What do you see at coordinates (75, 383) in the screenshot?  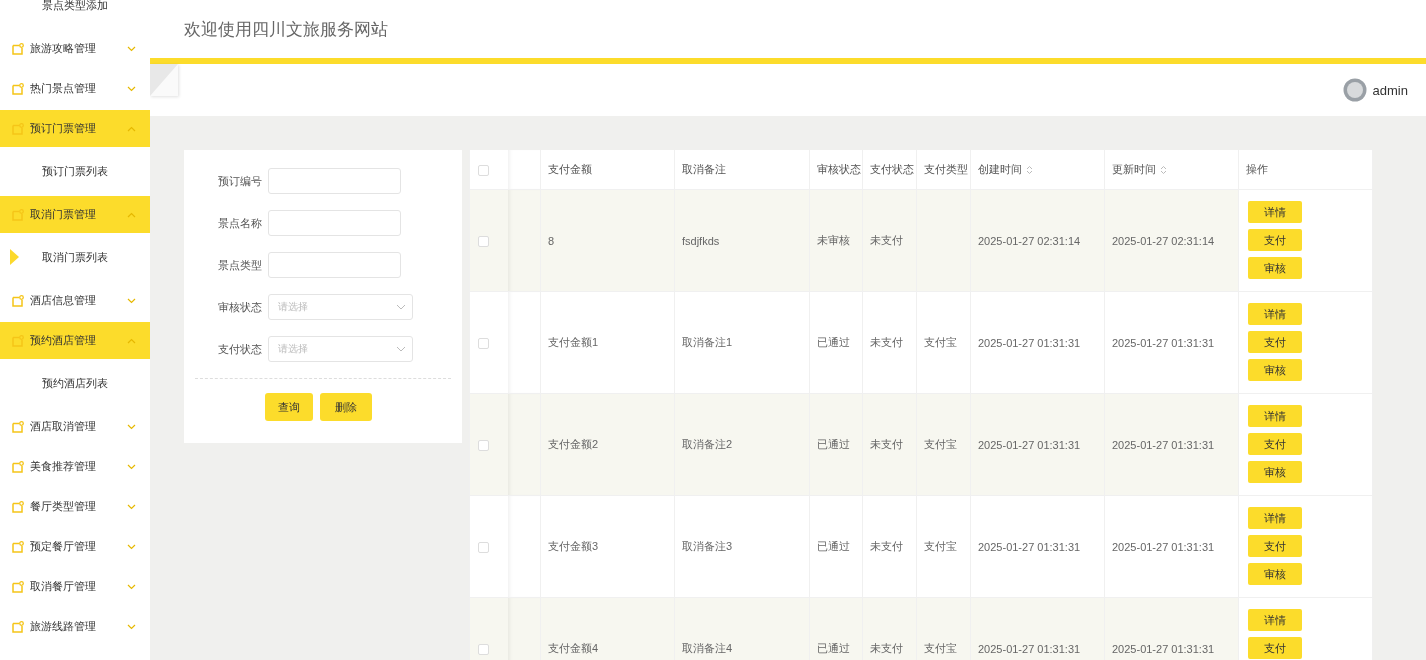 I see `sidebar-subitem: 预约酒店列表` at bounding box center [75, 383].